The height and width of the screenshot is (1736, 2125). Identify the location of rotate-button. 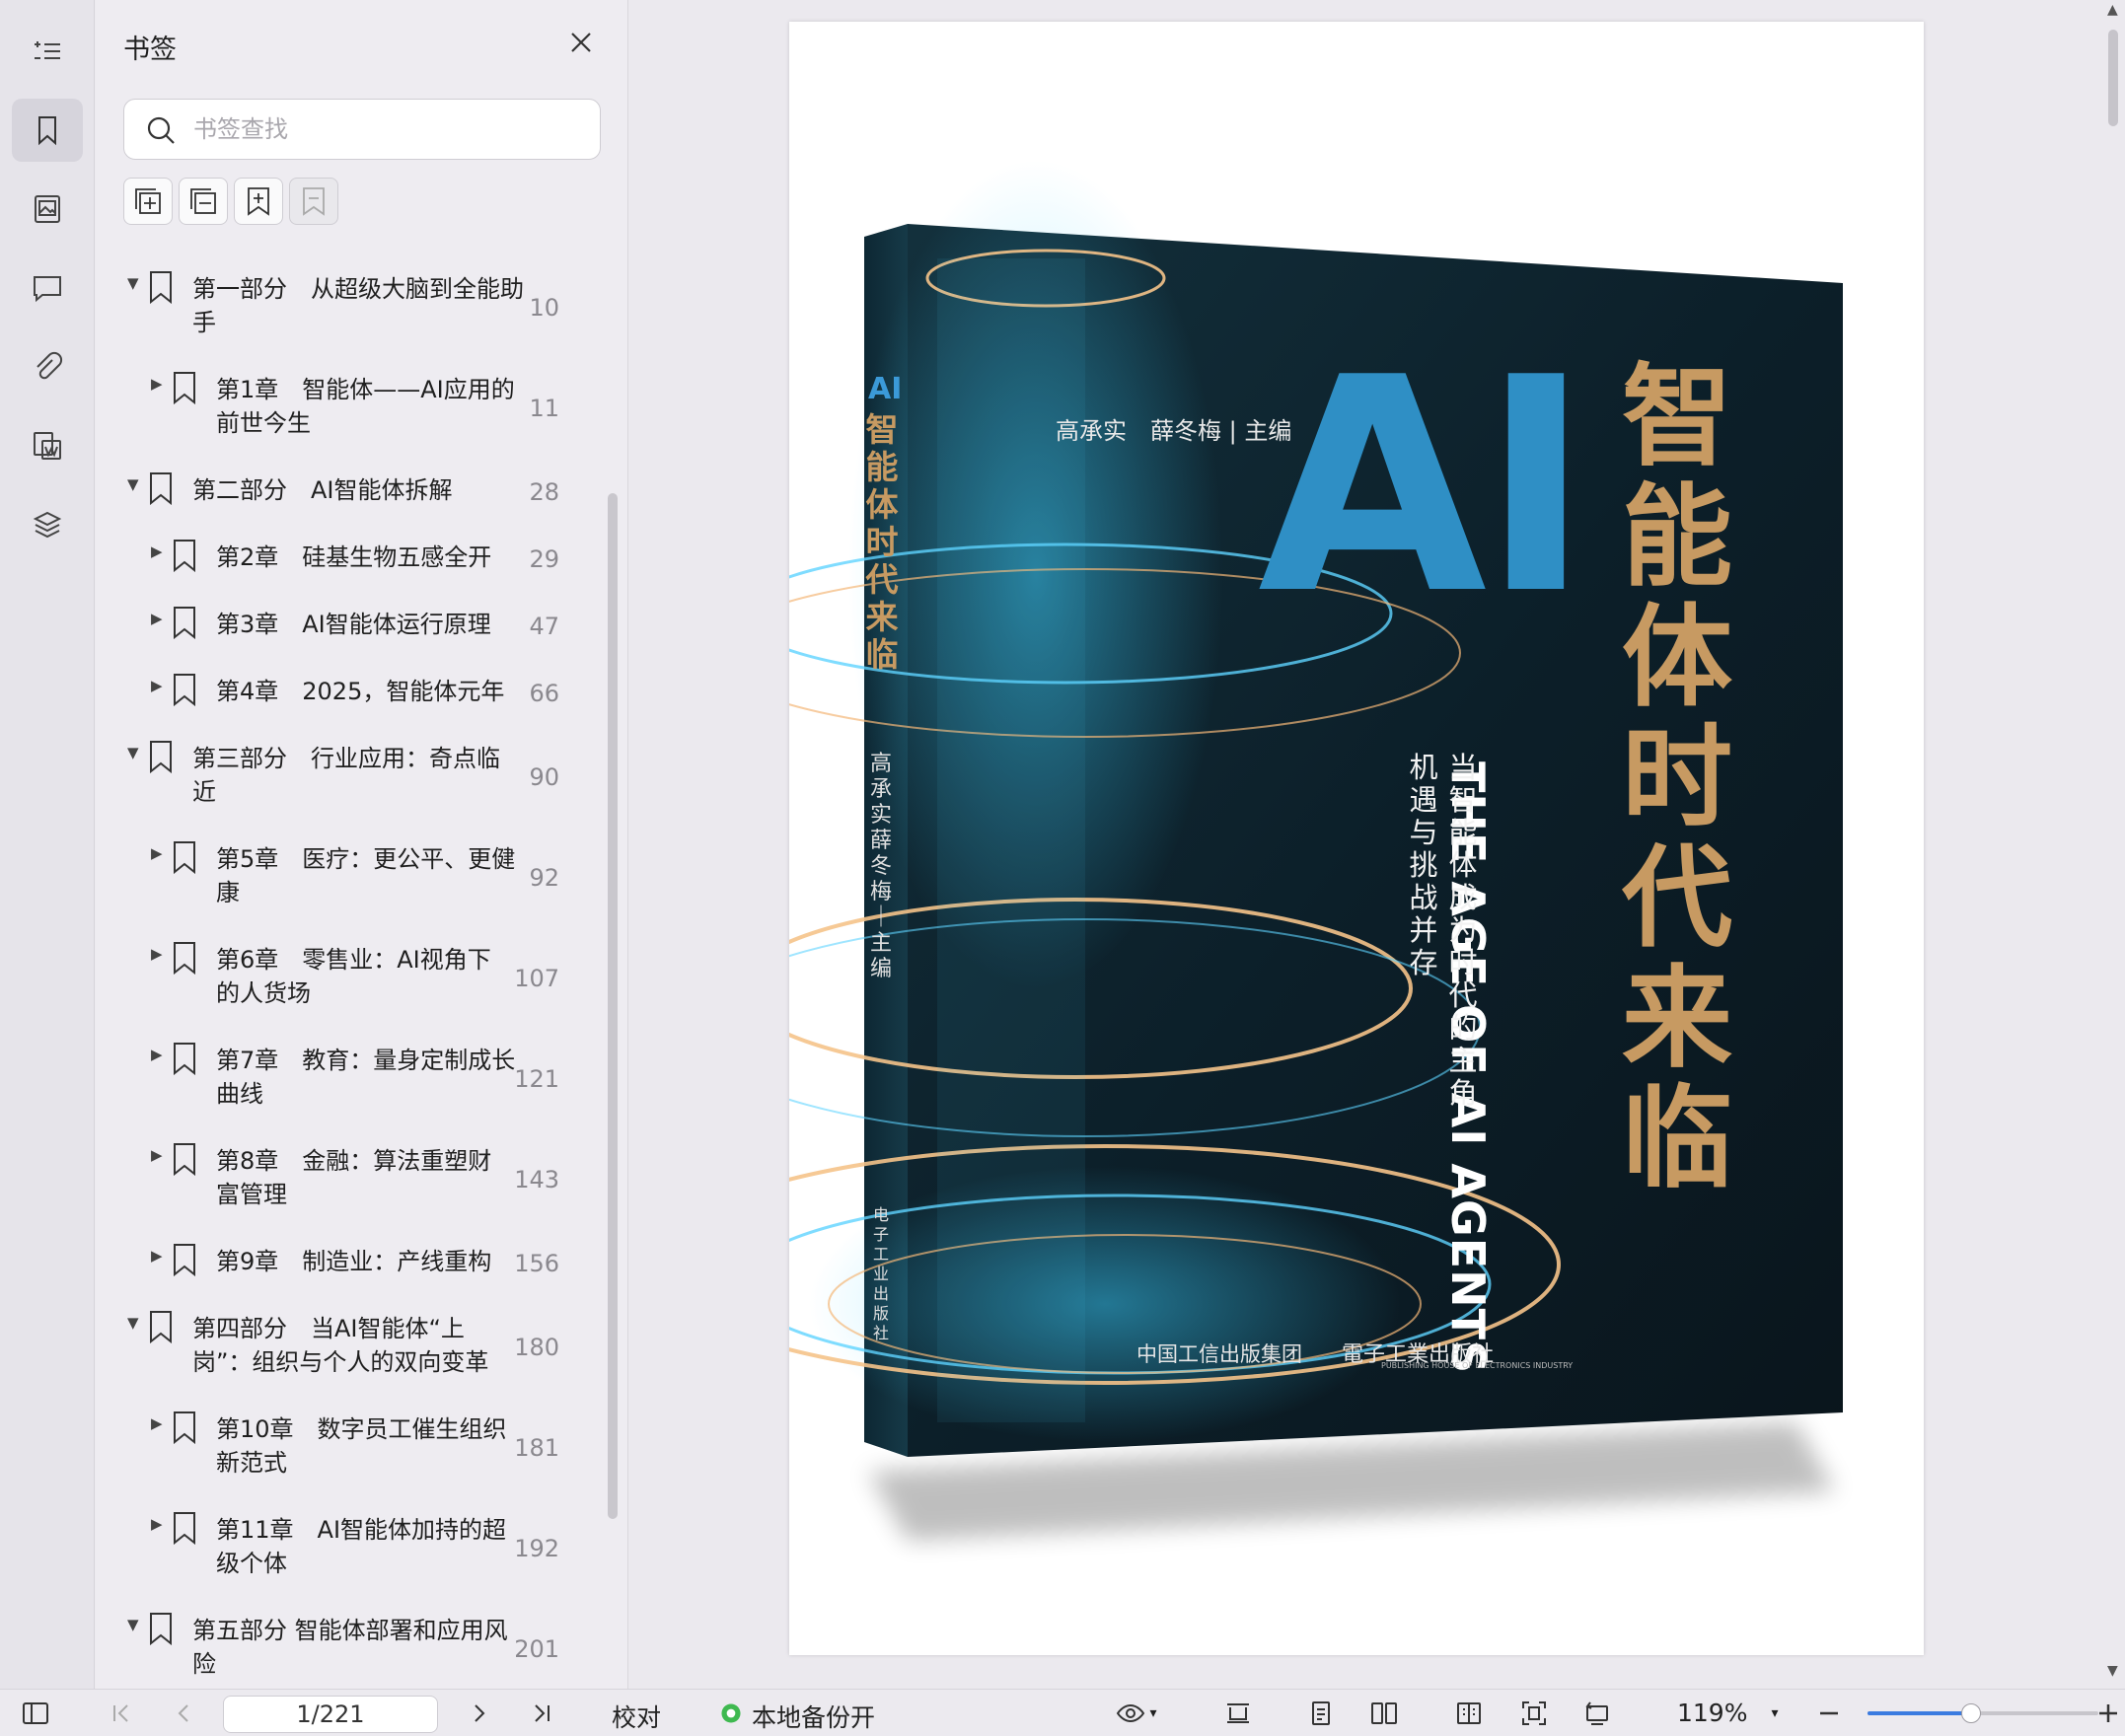
(1597, 1713).